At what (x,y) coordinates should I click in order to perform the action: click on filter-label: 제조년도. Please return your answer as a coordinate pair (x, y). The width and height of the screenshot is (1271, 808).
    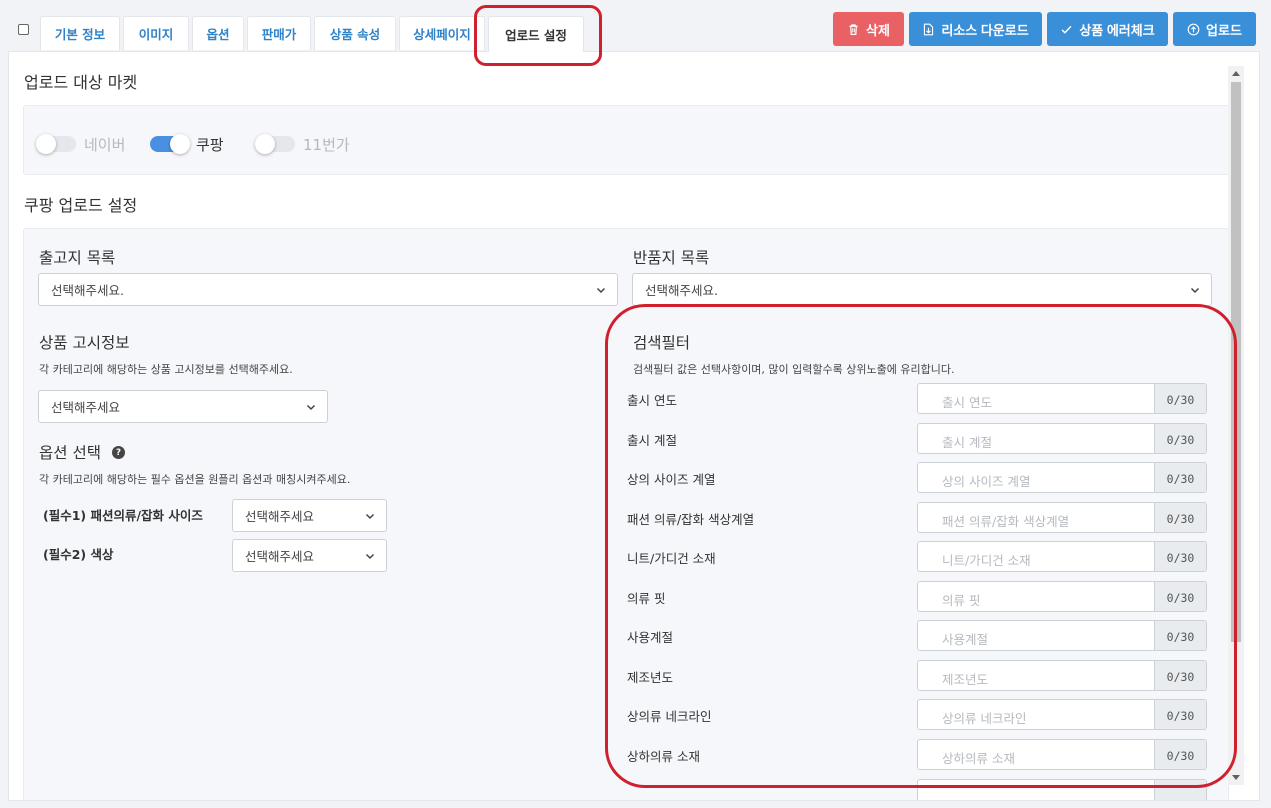
    Looking at the image, I should click on (650, 677).